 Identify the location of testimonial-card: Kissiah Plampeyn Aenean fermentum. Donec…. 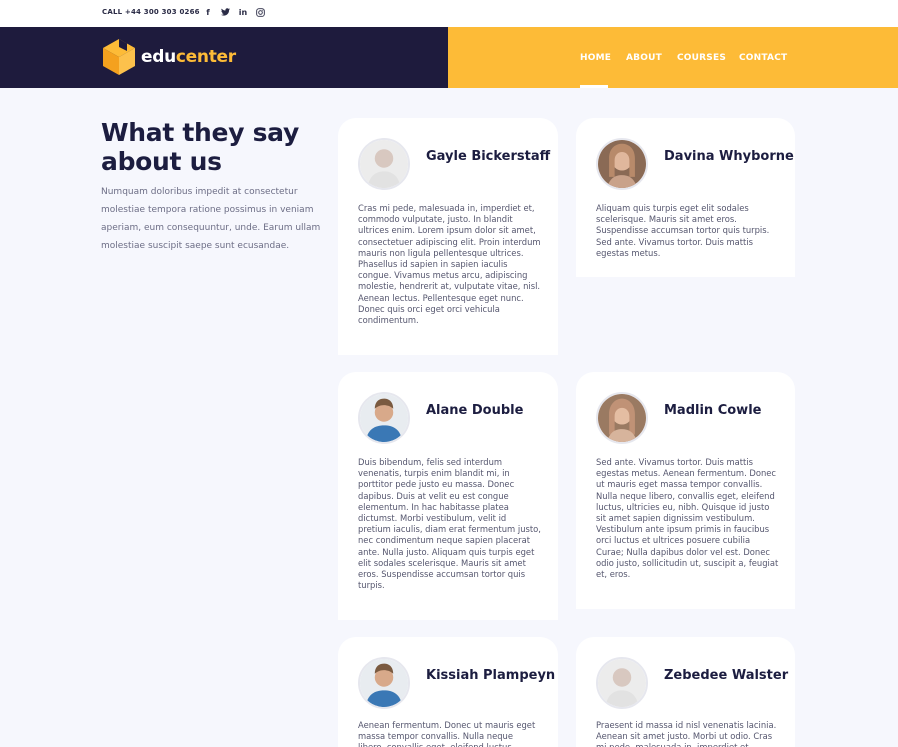
(448, 692).